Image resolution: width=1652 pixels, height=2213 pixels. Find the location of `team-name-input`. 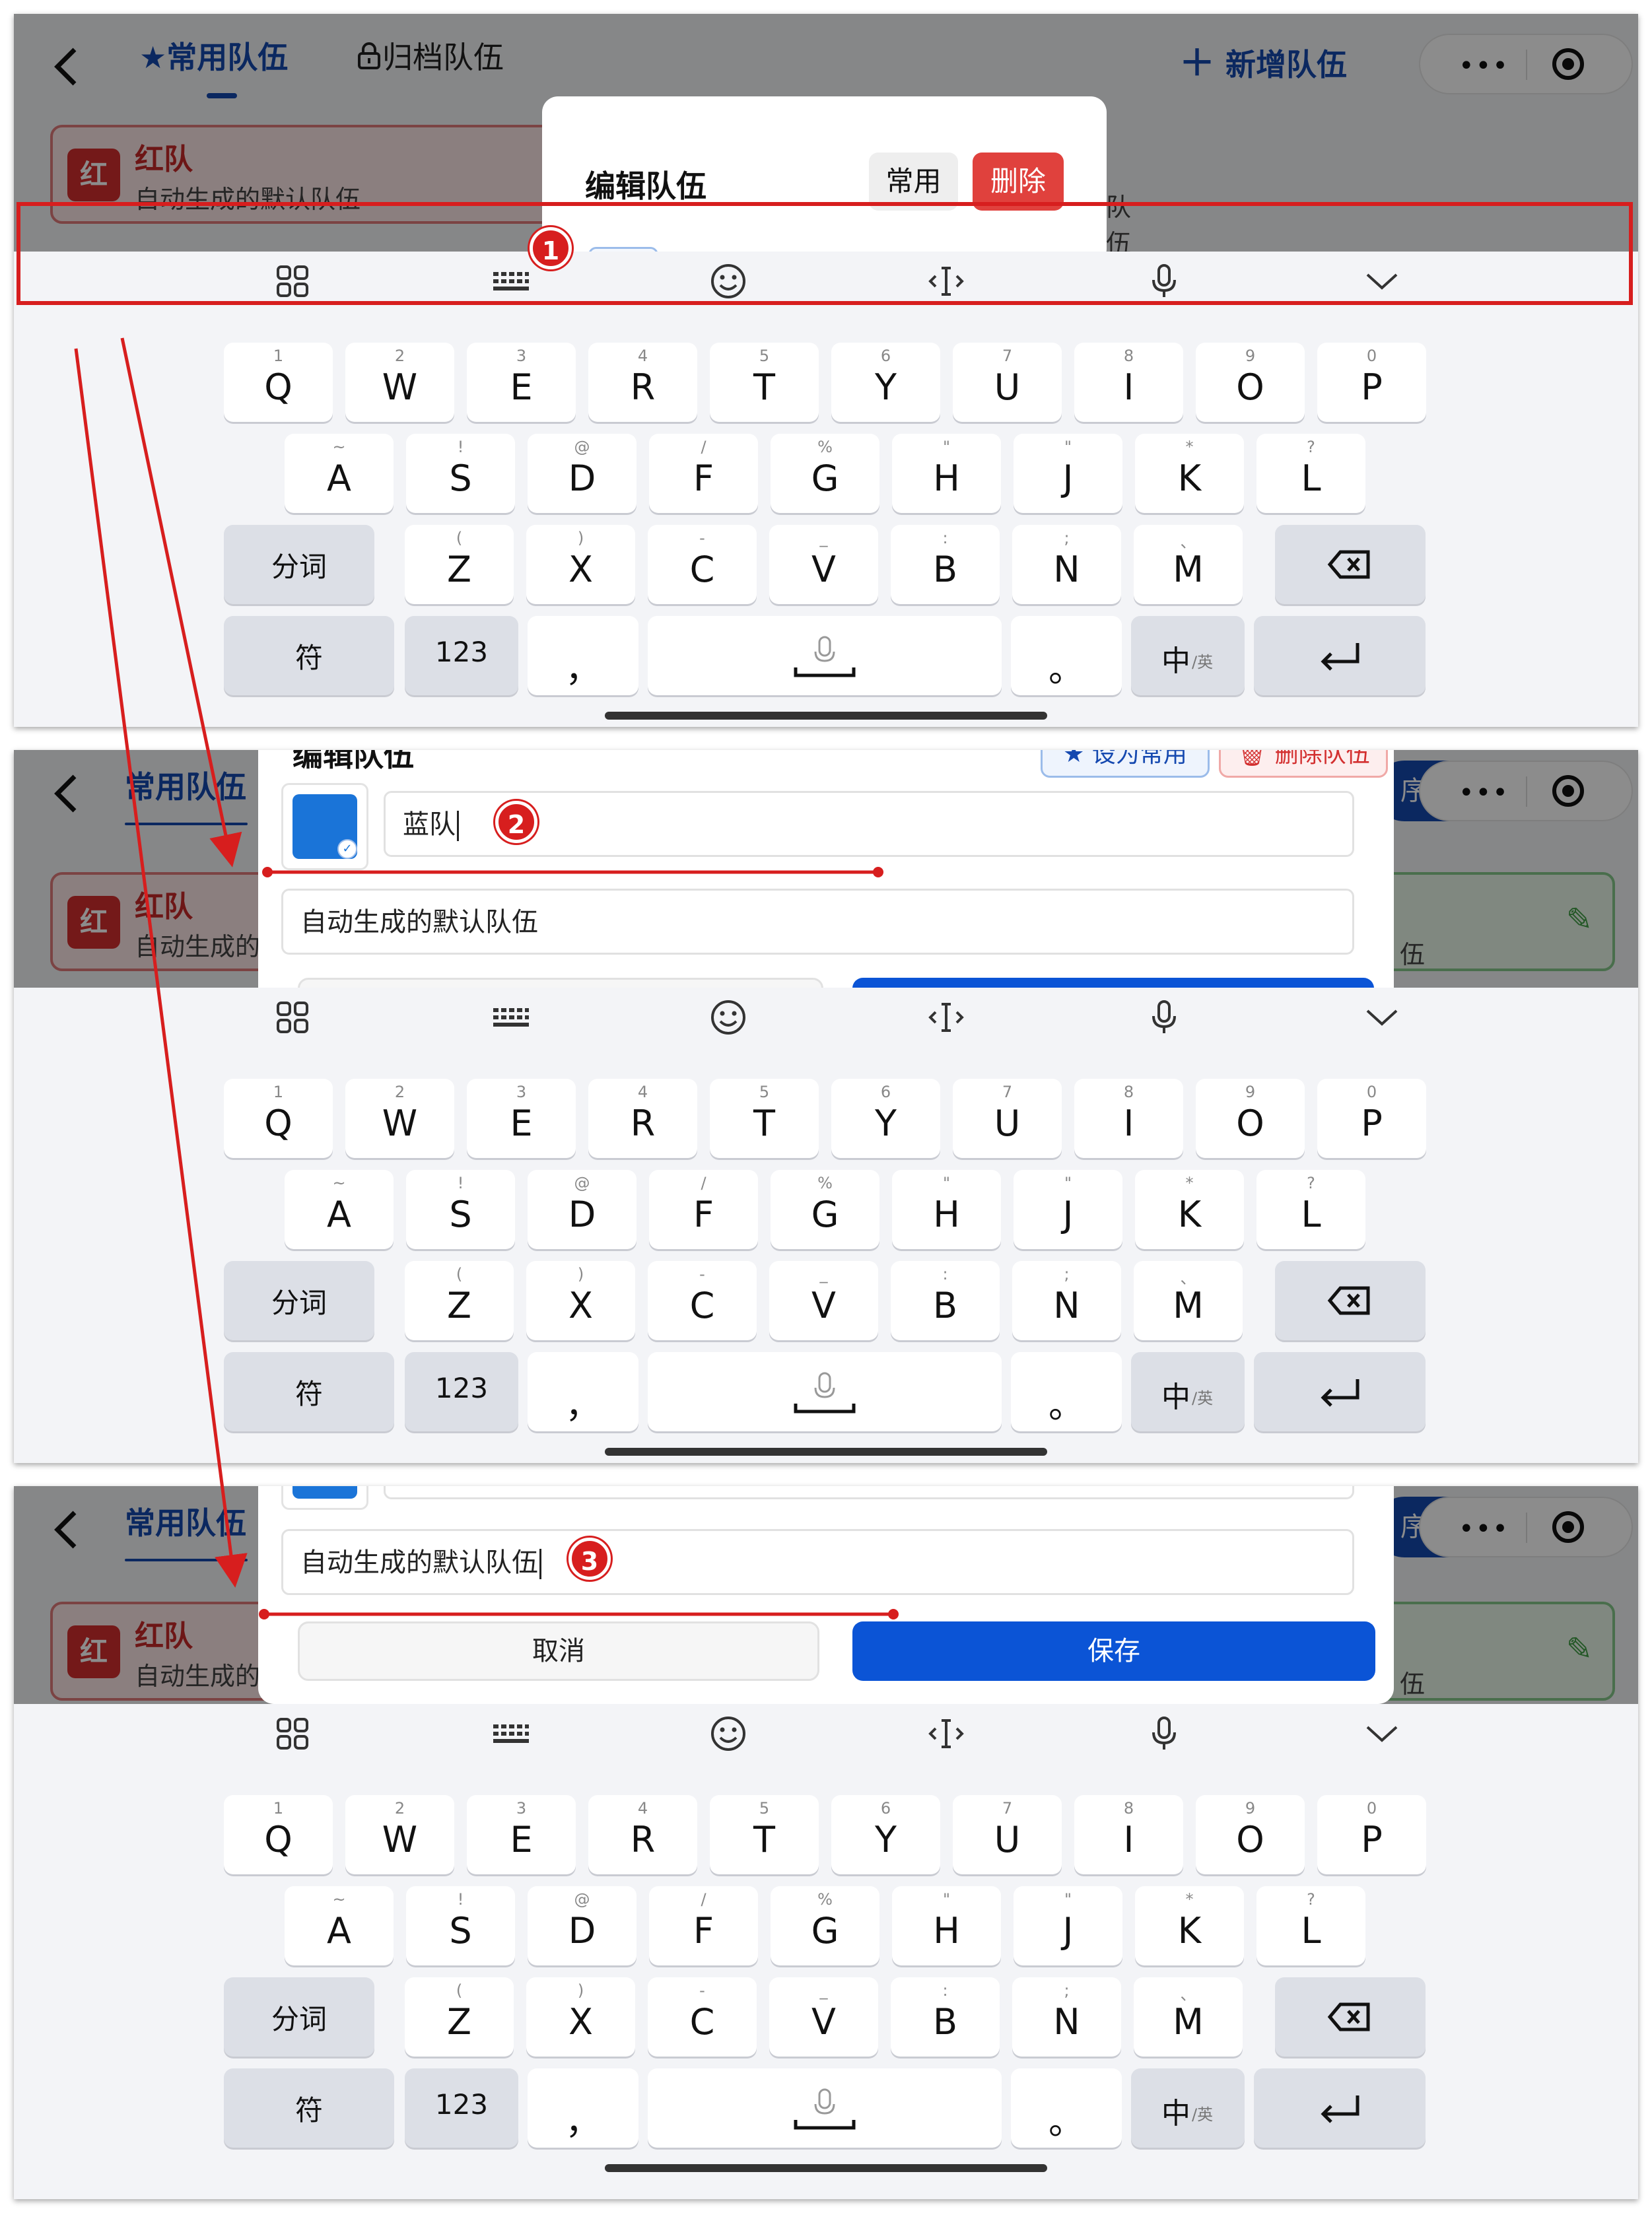

team-name-input is located at coordinates (869, 1492).